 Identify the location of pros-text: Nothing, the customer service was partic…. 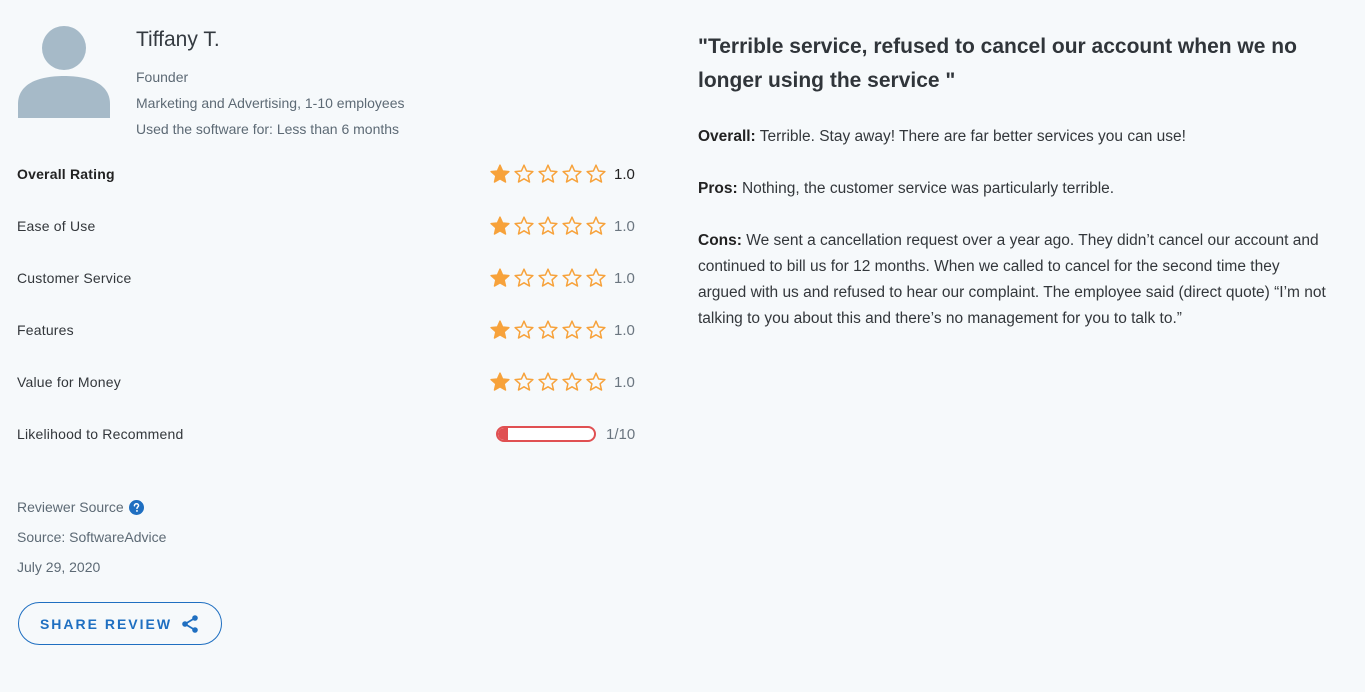
(928, 188).